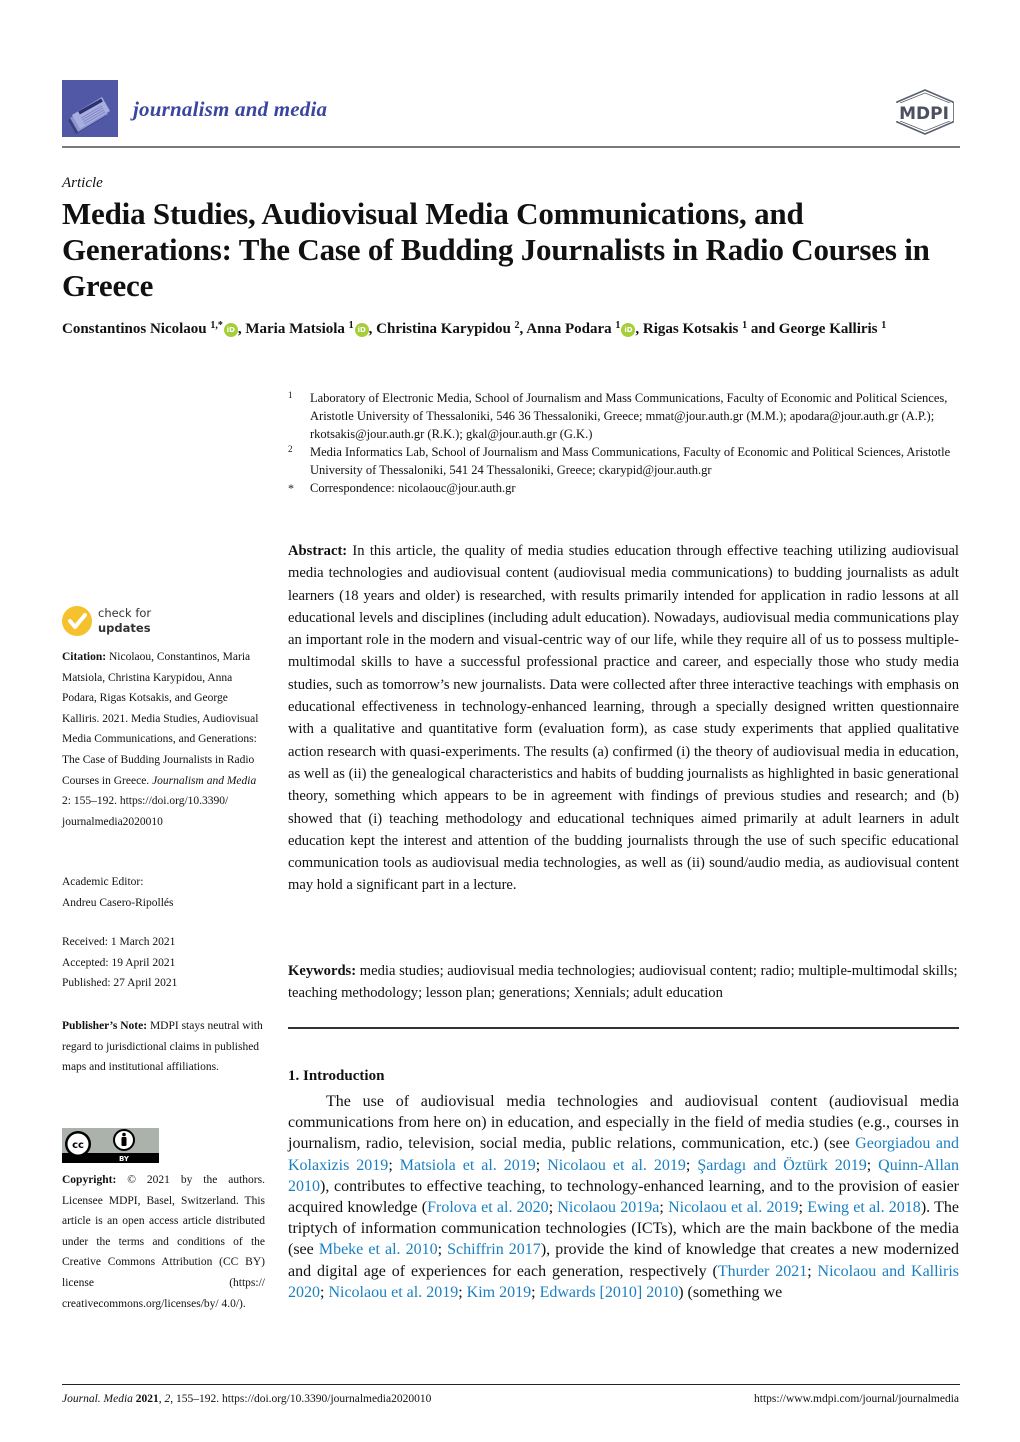 The width and height of the screenshot is (1020, 1442). What do you see at coordinates (147, 1399) in the screenshot?
I see `footer-year: 2021` at bounding box center [147, 1399].